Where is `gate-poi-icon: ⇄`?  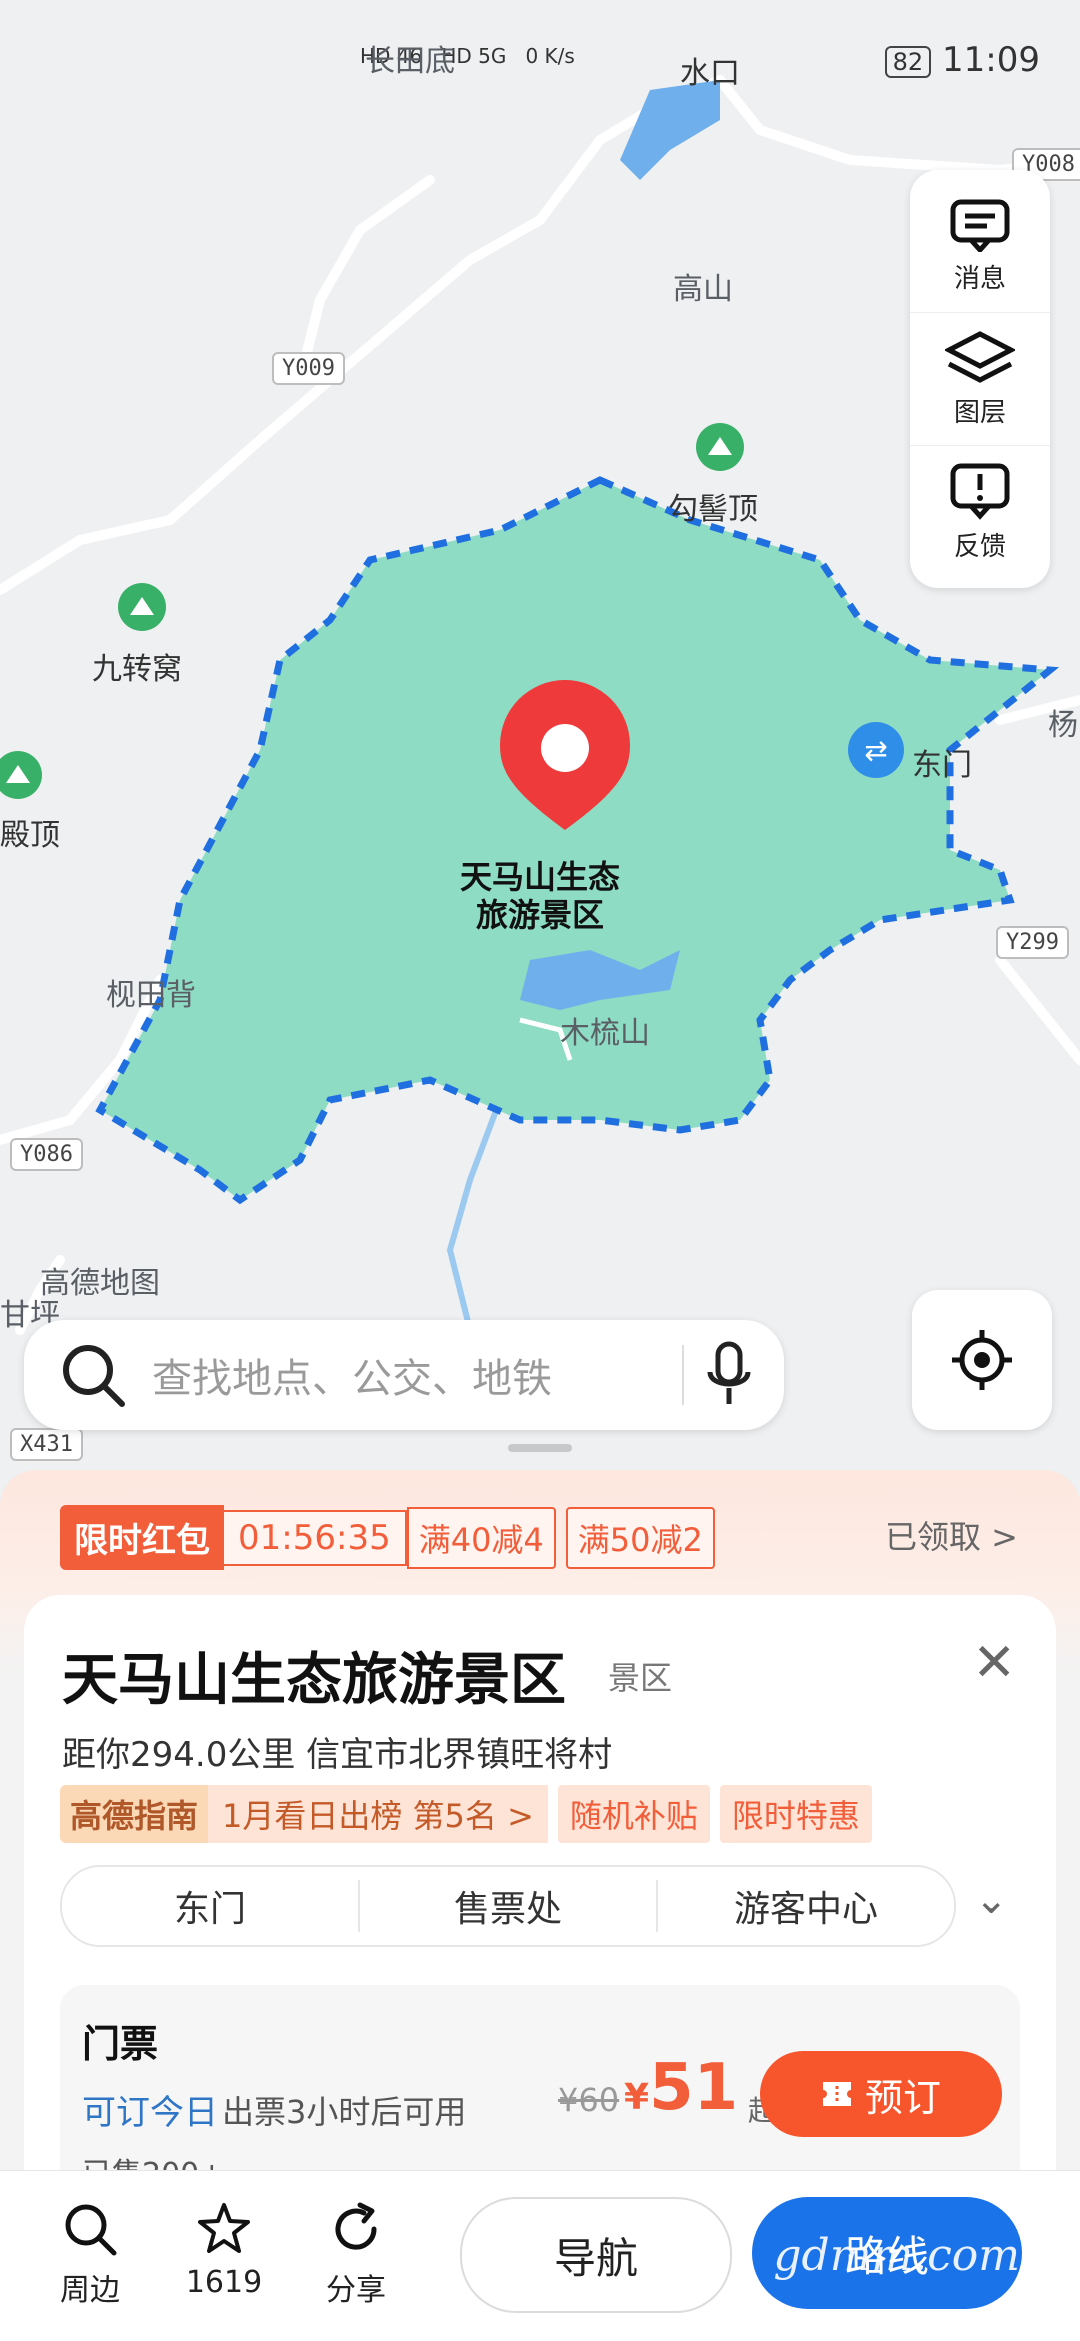 gate-poi-icon: ⇄ is located at coordinates (876, 750).